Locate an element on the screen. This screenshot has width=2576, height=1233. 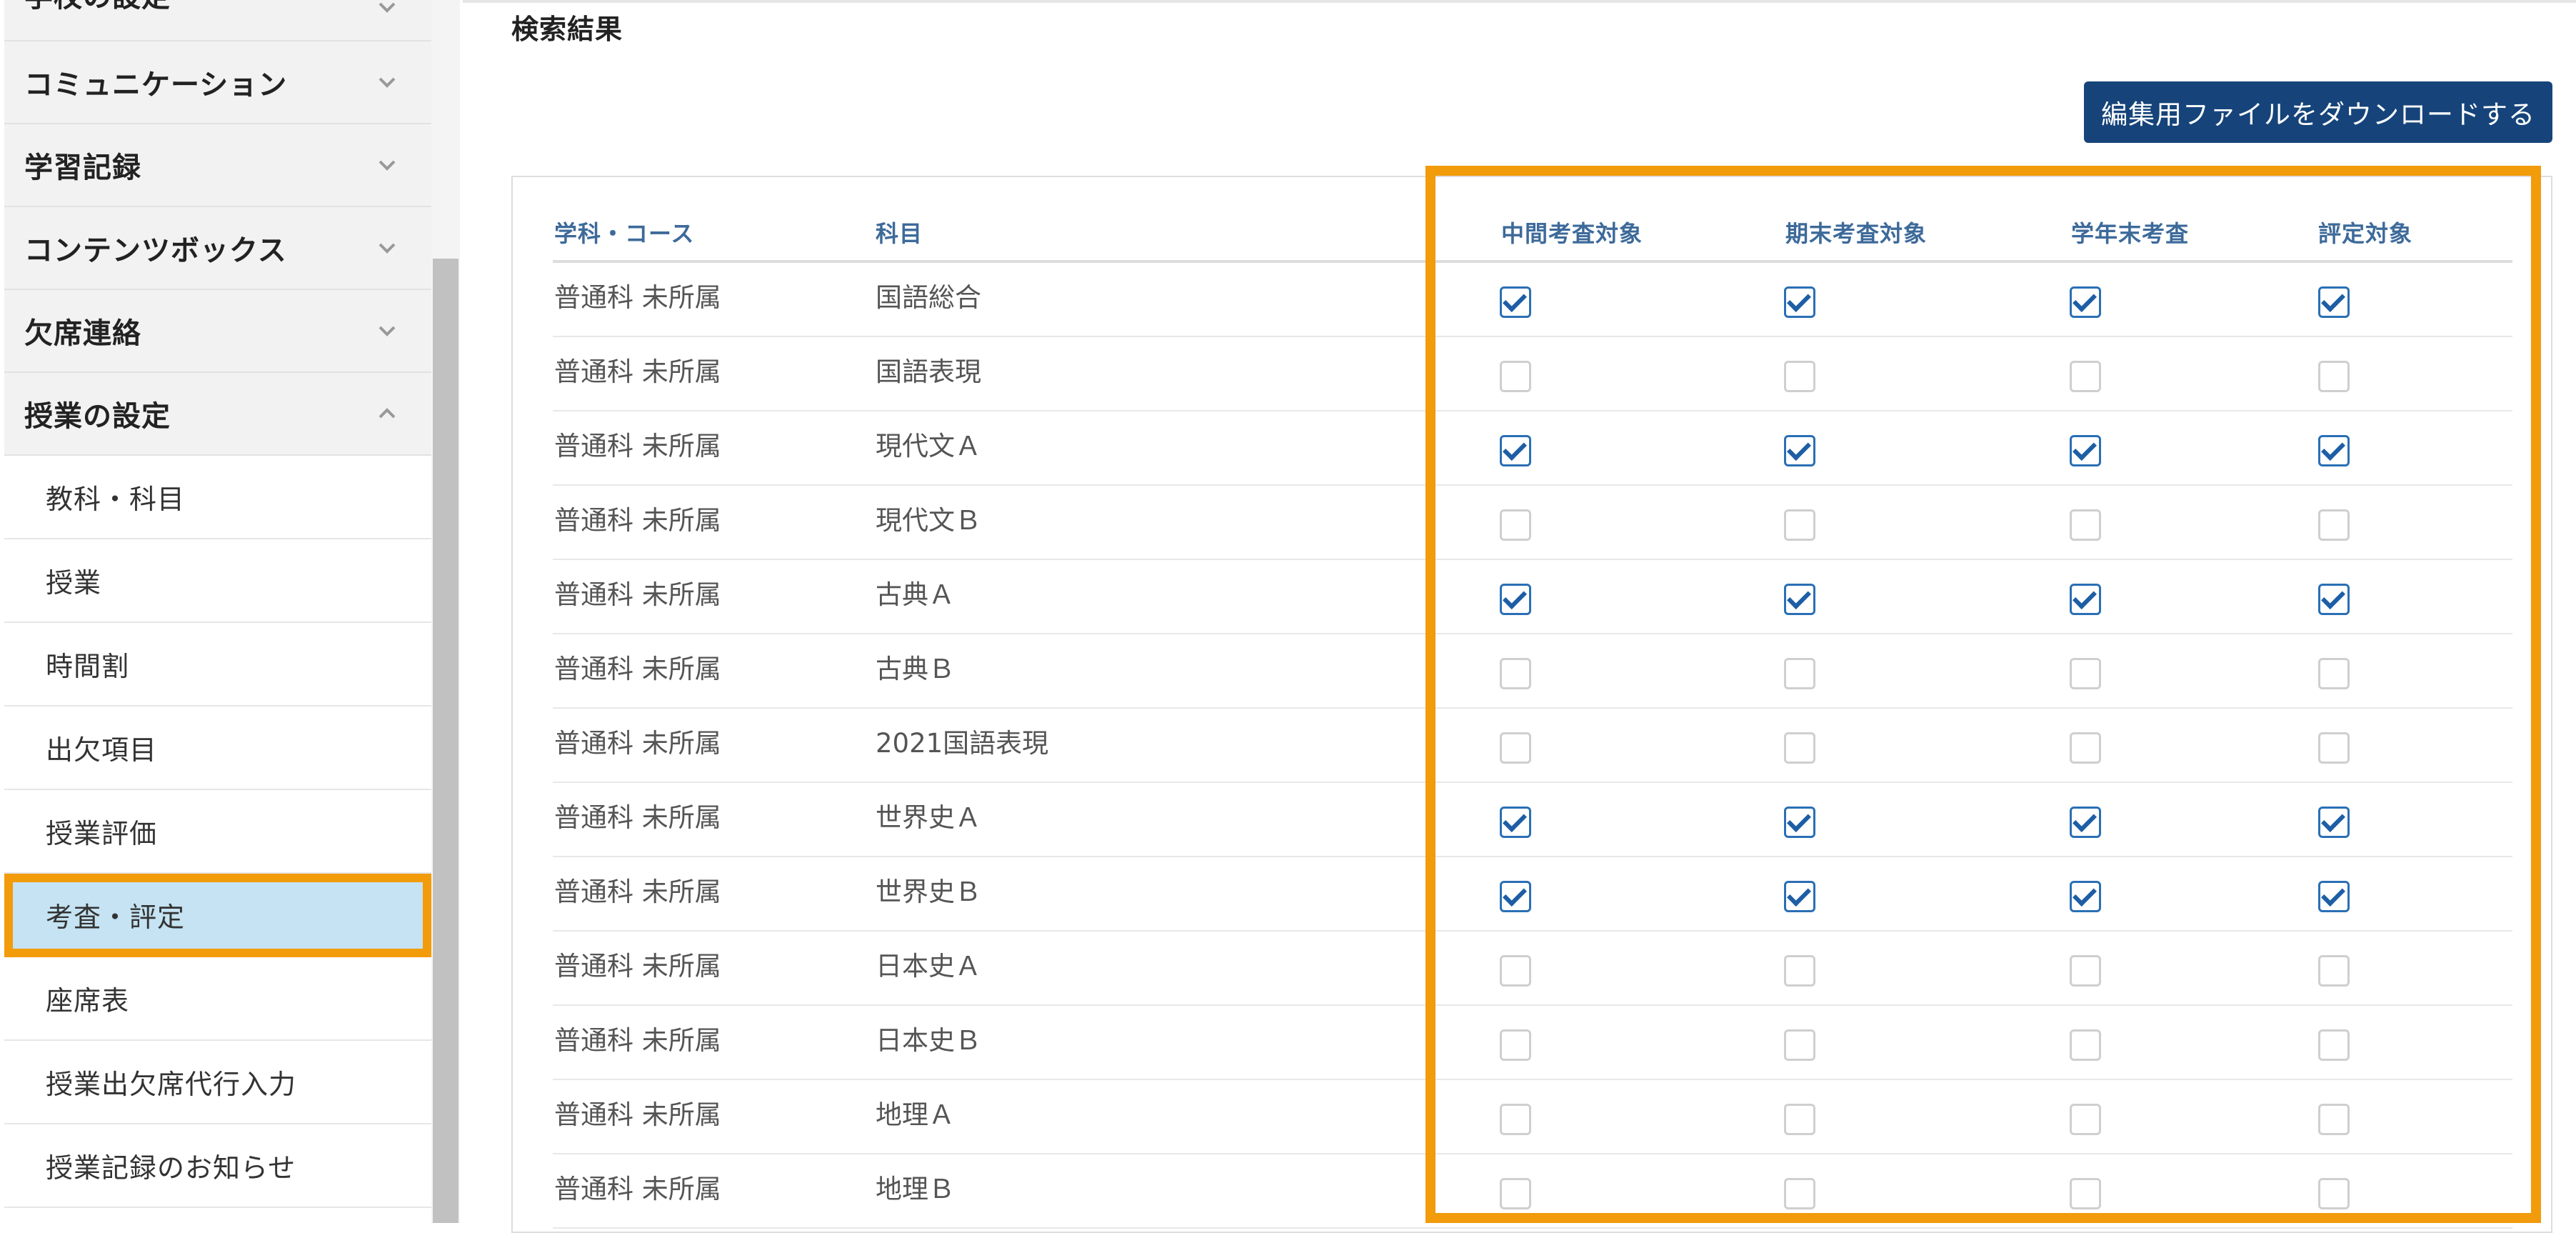
cell-subject: 古典Ｂ is located at coordinates (915, 669).